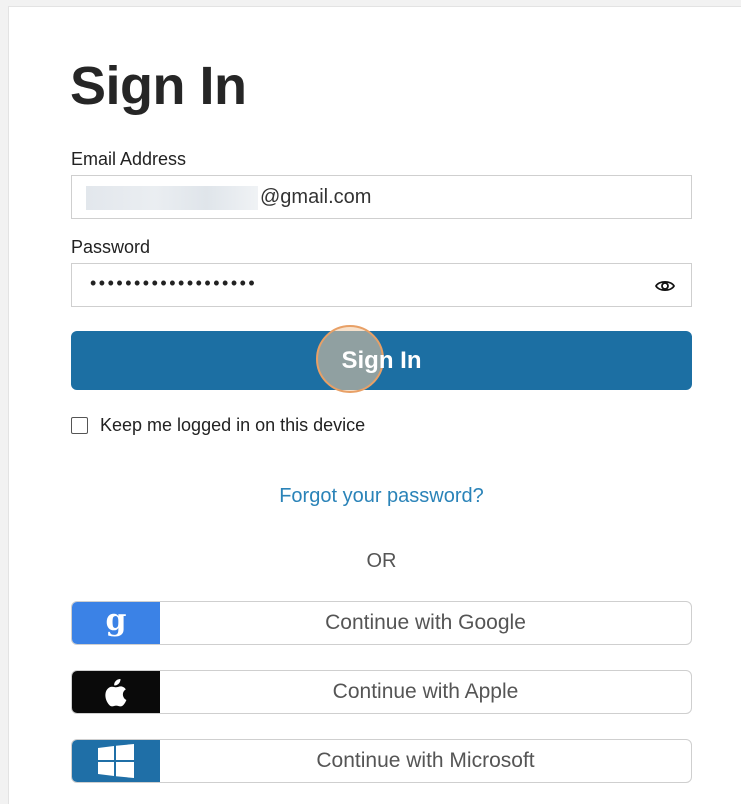  Describe the element at coordinates (425, 622) in the screenshot. I see `google-signin-label: Continue with Google` at that location.